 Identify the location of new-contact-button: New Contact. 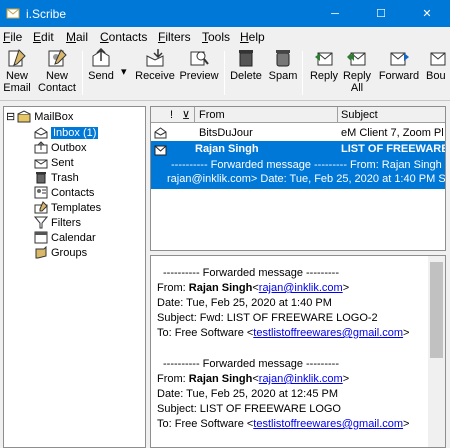
(57, 71).